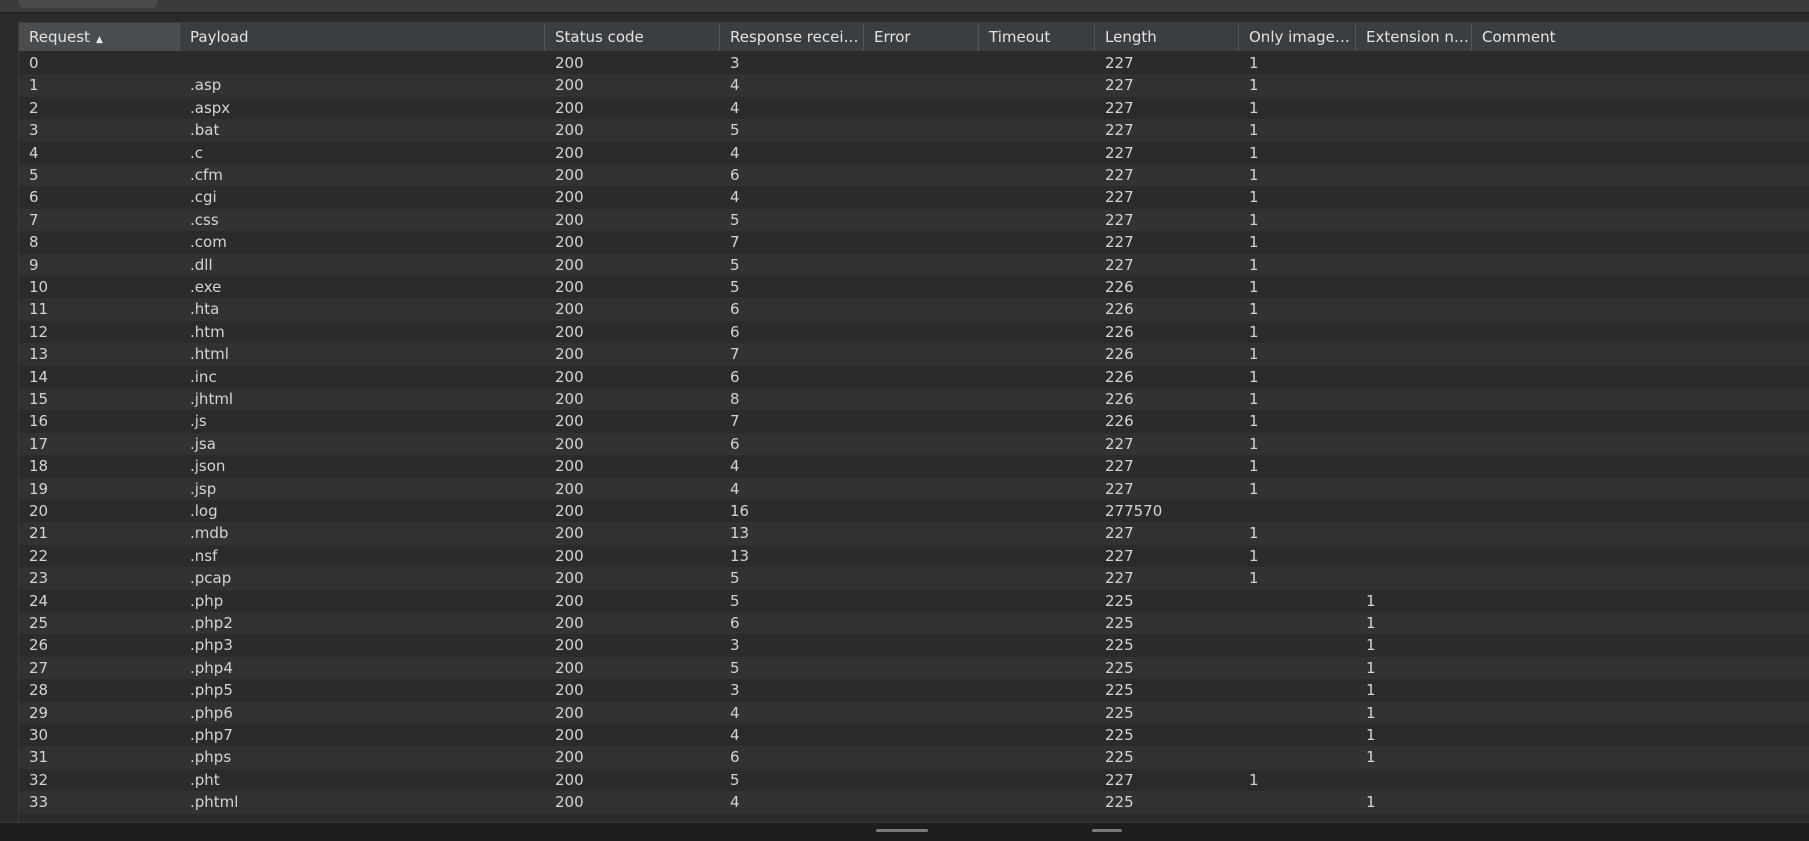  What do you see at coordinates (914, 668) in the screenshot?
I see `table-row: 27 .php4 200 5 225 1` at bounding box center [914, 668].